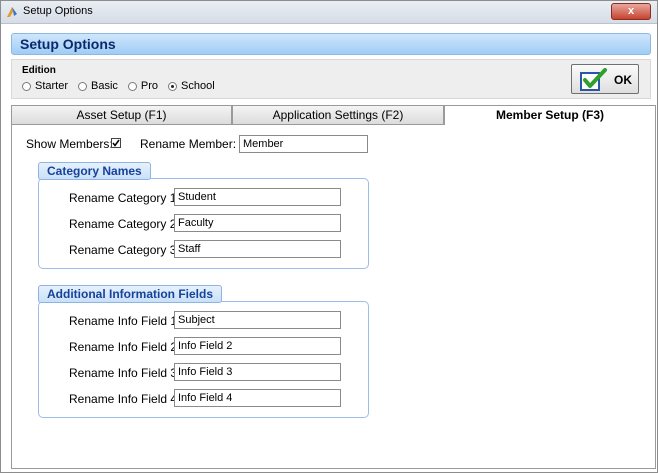 Image resolution: width=658 pixels, height=473 pixels. What do you see at coordinates (68, 44) in the screenshot?
I see `page-title: Setup Options` at bounding box center [68, 44].